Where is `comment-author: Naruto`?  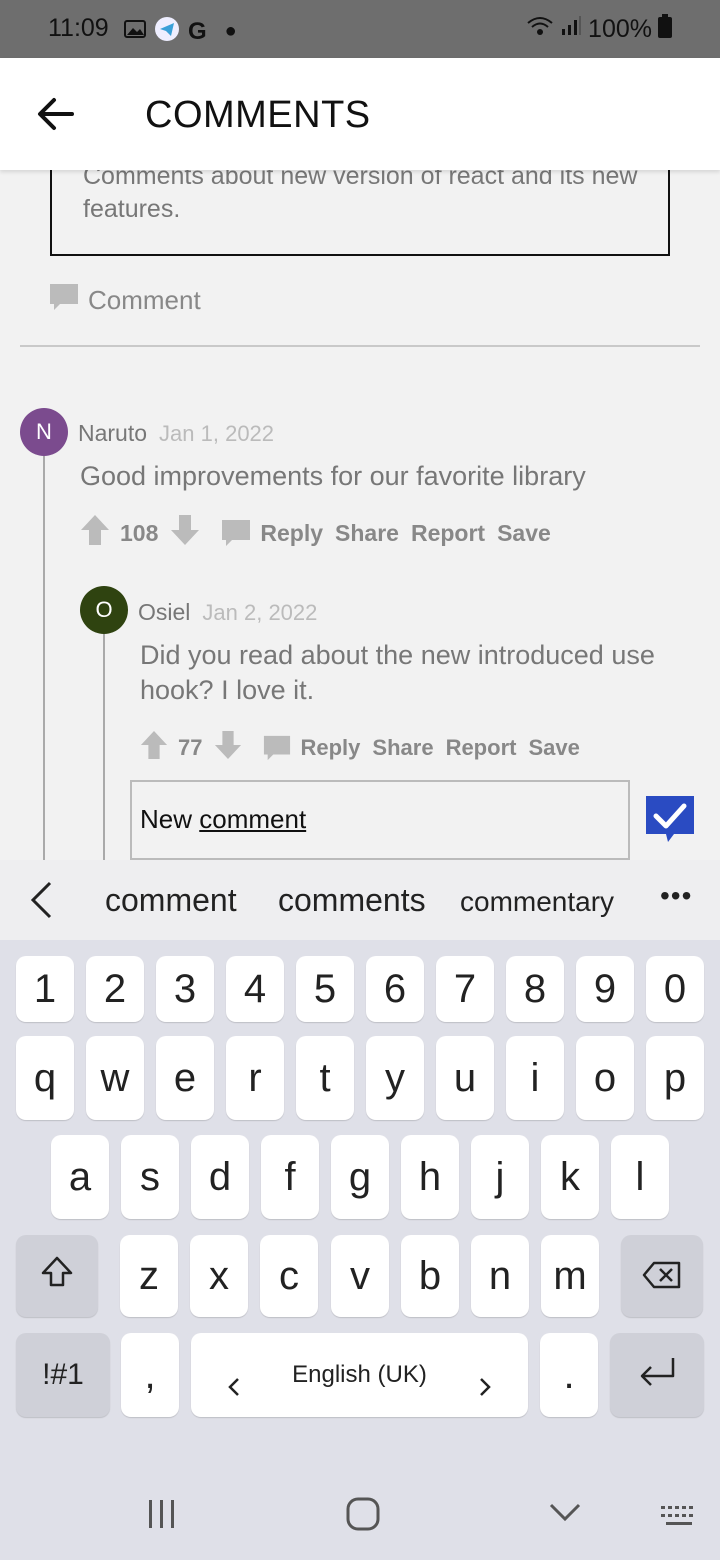 comment-author: Naruto is located at coordinates (112, 433).